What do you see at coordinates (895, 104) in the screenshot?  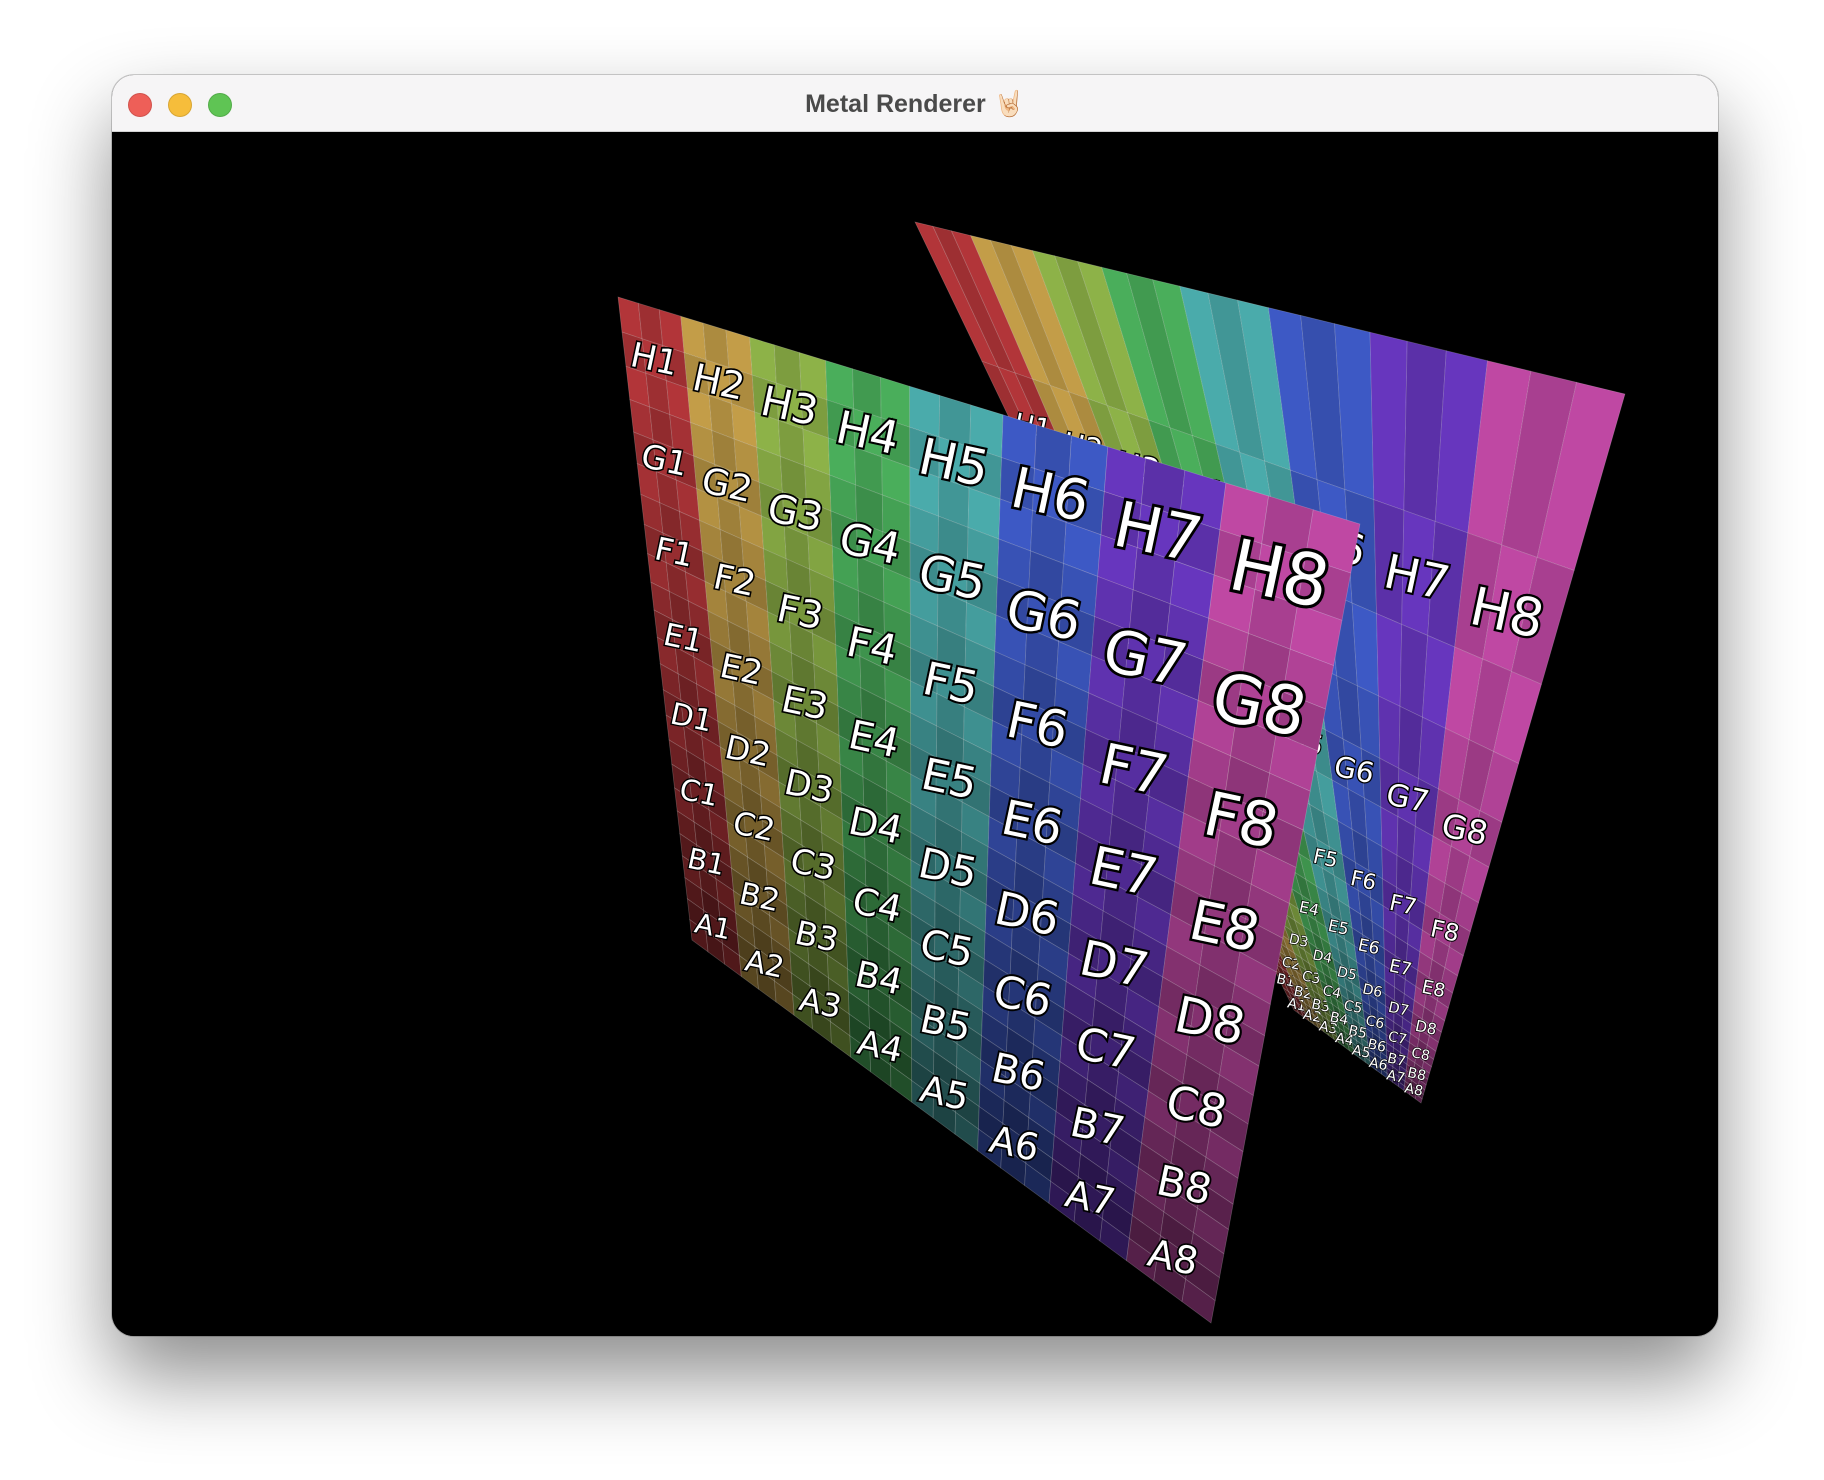 I see `window-title-text: Metal Renderer` at bounding box center [895, 104].